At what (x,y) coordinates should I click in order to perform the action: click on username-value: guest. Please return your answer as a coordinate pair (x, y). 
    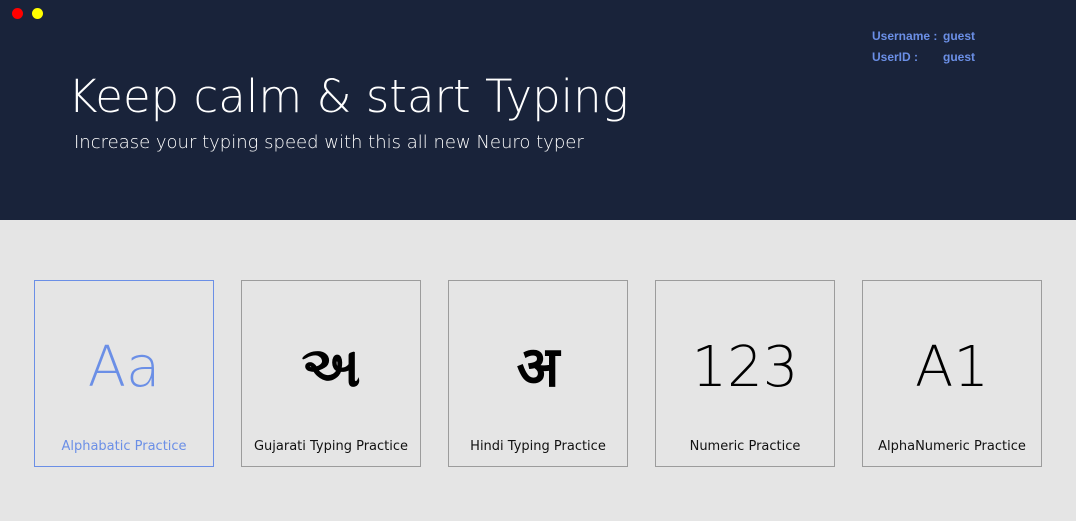
    Looking at the image, I should click on (959, 36).